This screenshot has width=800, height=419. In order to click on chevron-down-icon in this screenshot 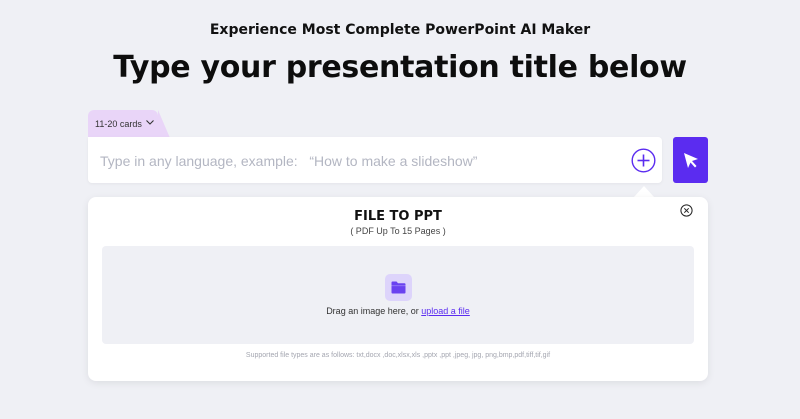, I will do `click(150, 122)`.